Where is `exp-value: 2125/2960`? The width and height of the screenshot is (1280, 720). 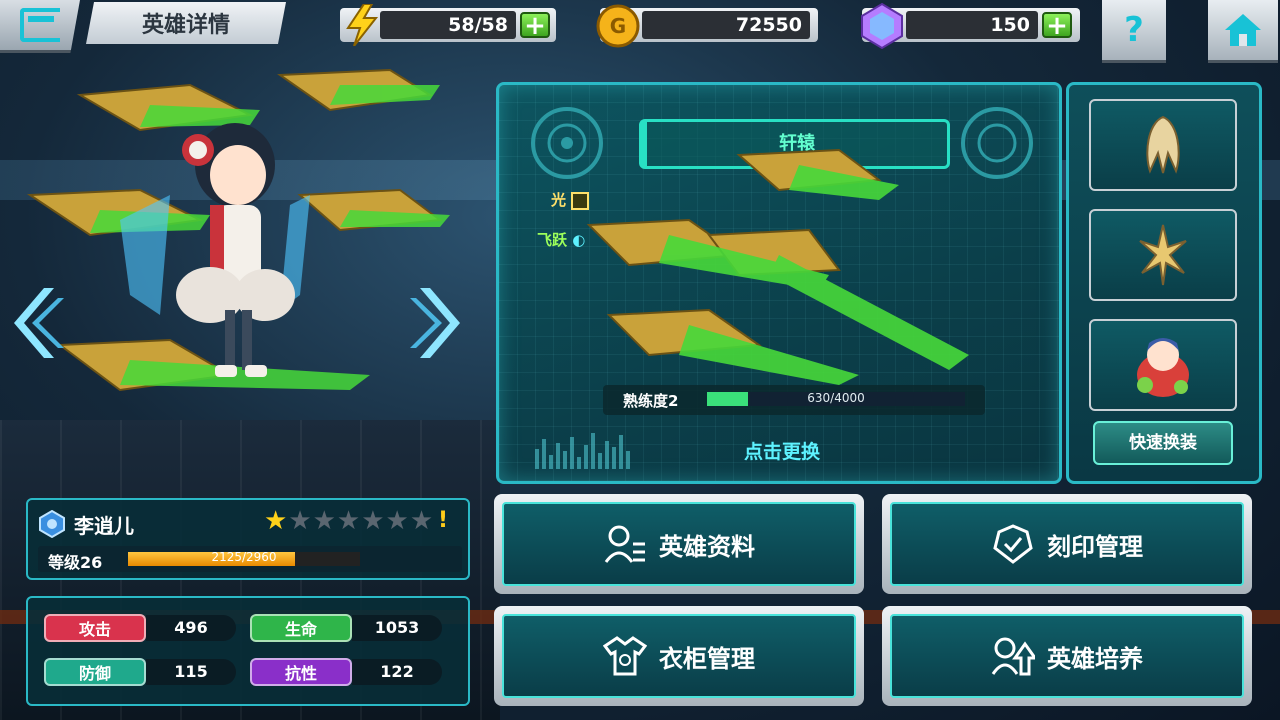 exp-value: 2125/2960 is located at coordinates (244, 557).